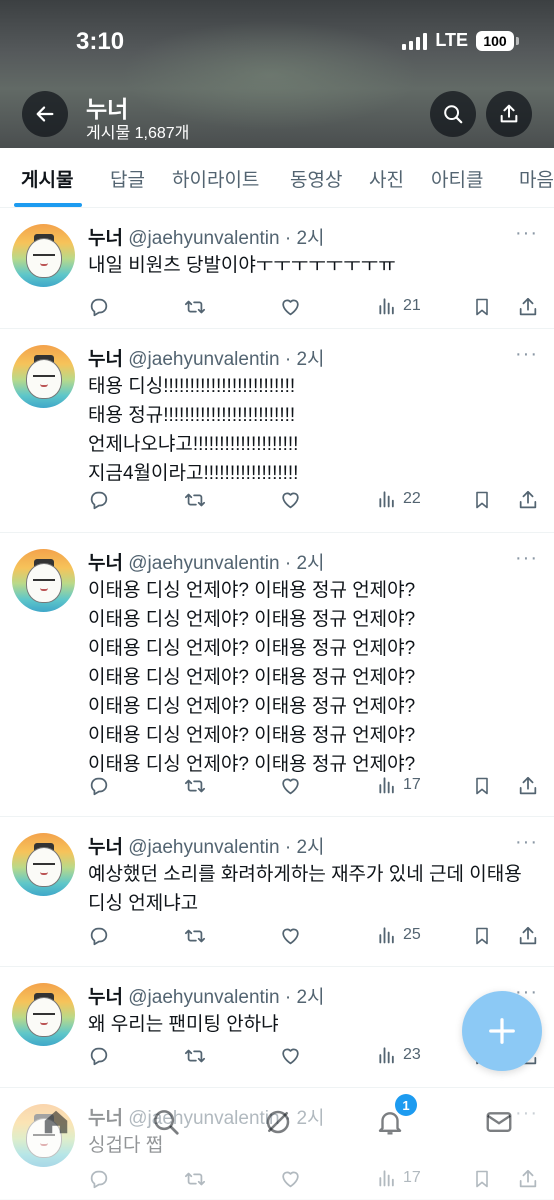 The height and width of the screenshot is (1200, 554). What do you see at coordinates (536, 177) in the screenshot?
I see `tab-likes: 마음` at bounding box center [536, 177].